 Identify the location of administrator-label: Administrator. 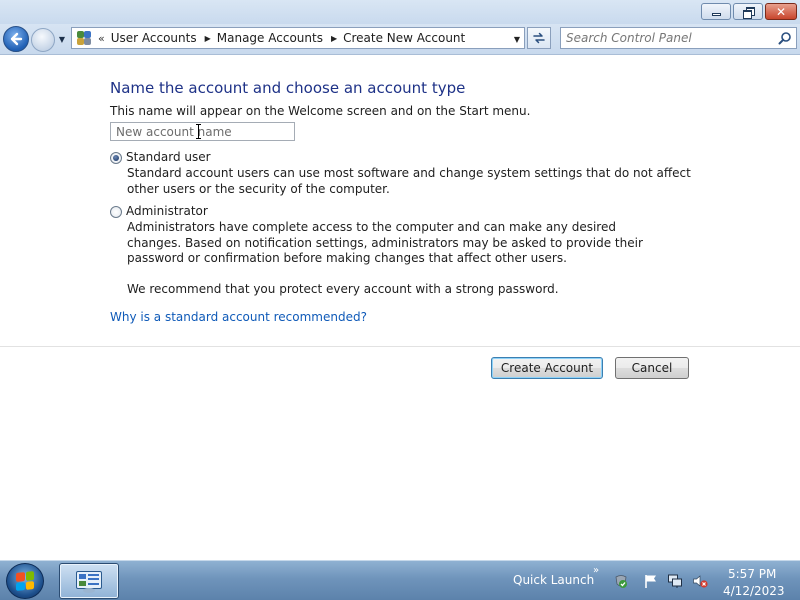
(167, 211).